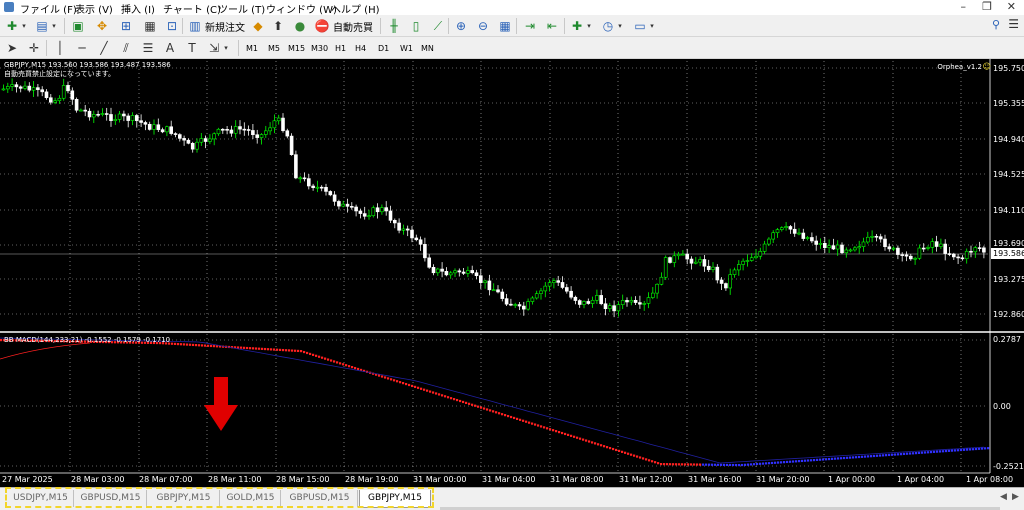  Describe the element at coordinates (372, 479) in the screenshot. I see `time-tick: 28 Mar 19:00` at that location.